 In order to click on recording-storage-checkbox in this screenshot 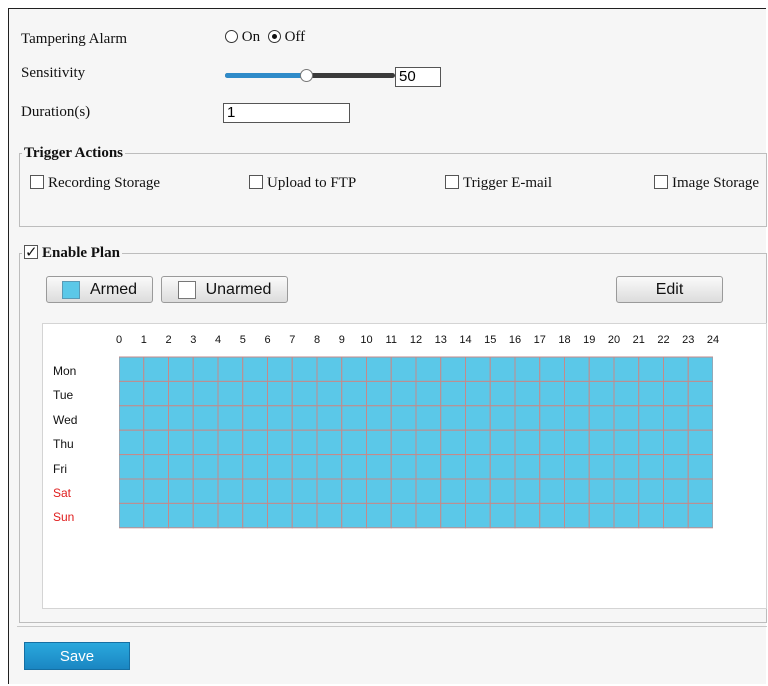, I will do `click(37, 182)`.